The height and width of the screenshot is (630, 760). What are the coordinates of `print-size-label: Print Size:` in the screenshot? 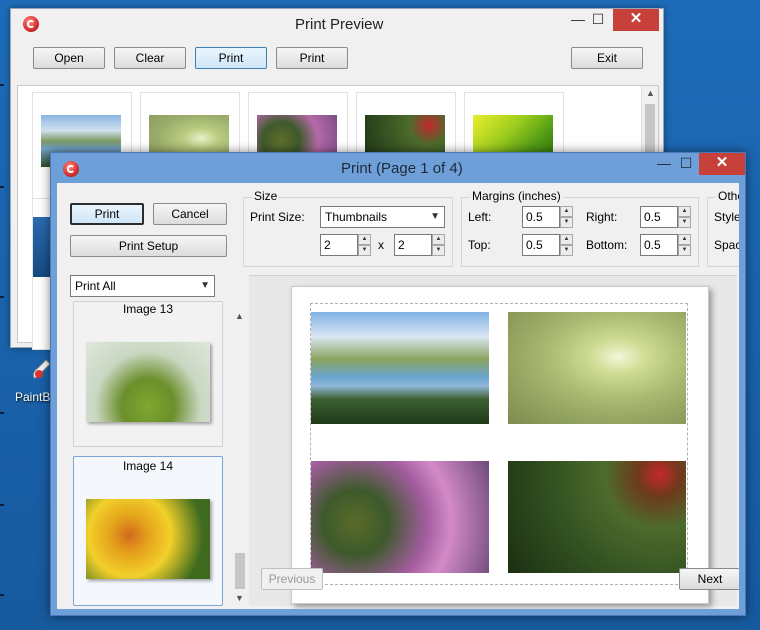 It's located at (277, 217).